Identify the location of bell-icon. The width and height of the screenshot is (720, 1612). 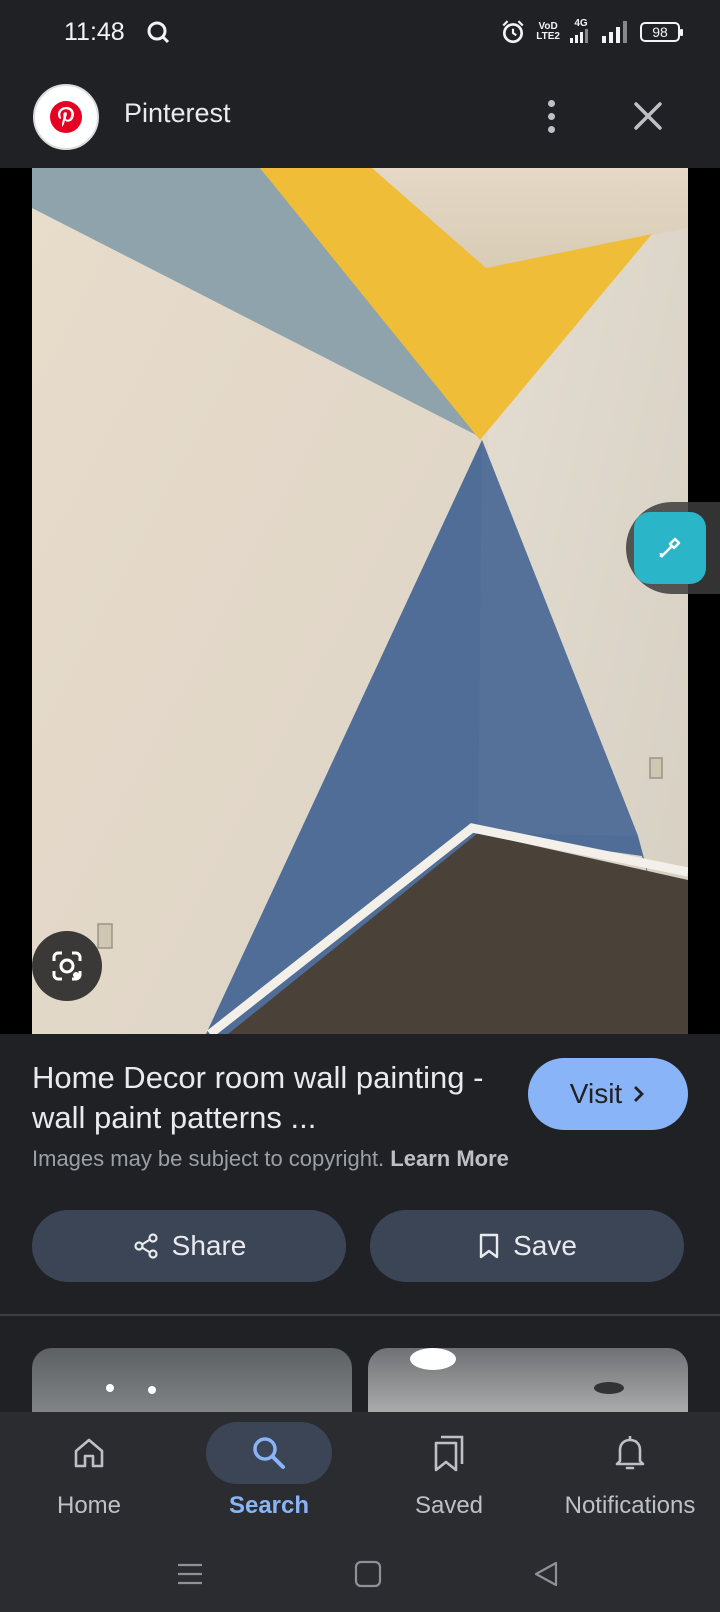
(630, 1453).